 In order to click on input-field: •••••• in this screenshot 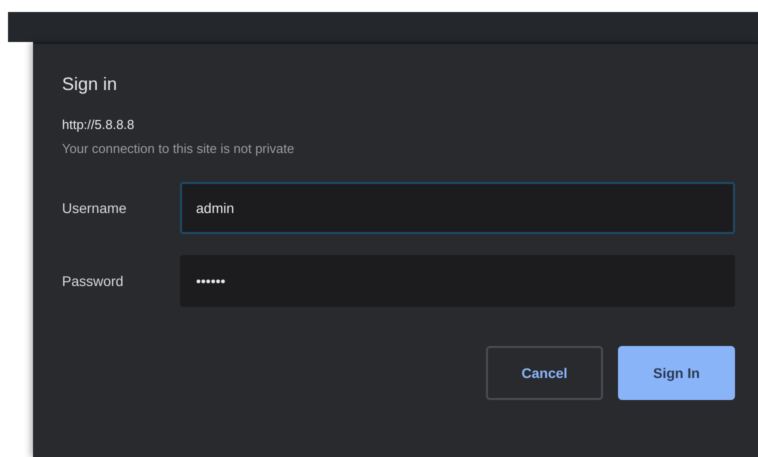, I will do `click(457, 281)`.